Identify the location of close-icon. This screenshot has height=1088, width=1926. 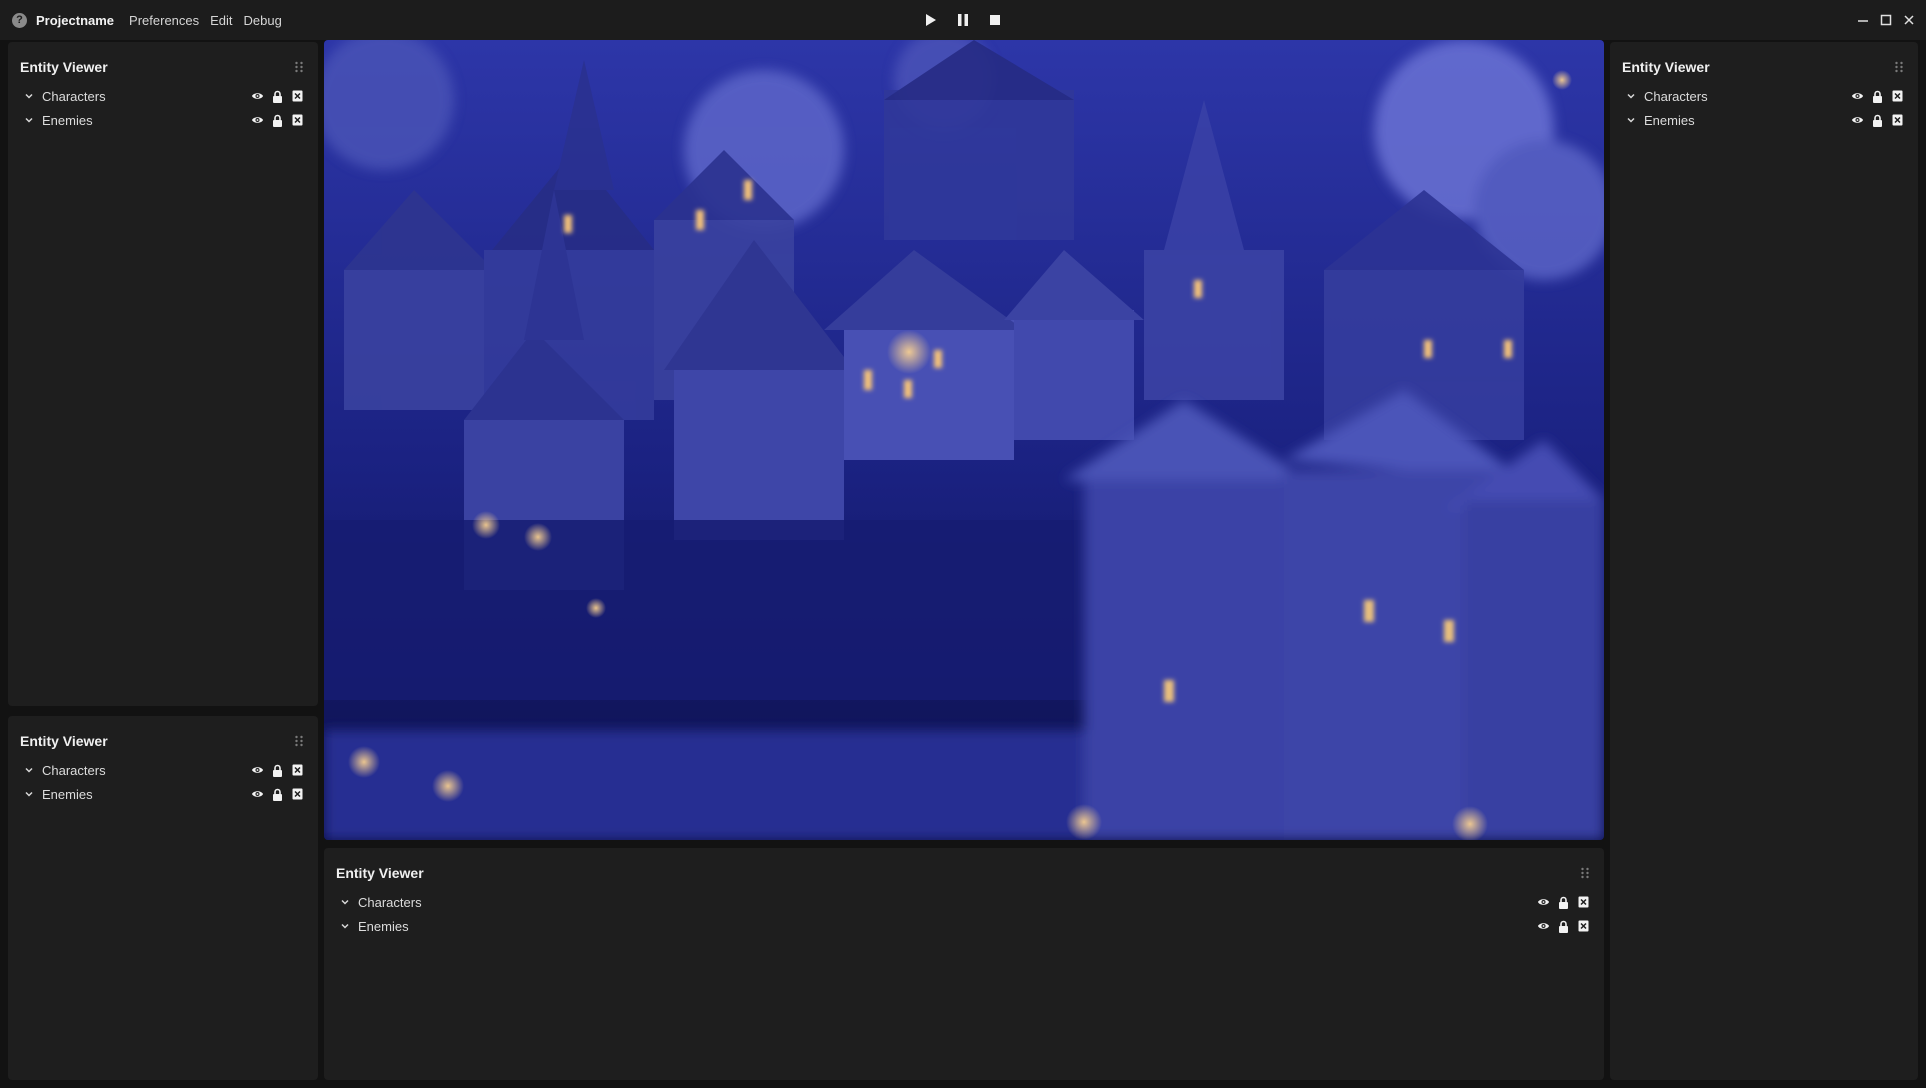
(1909, 20).